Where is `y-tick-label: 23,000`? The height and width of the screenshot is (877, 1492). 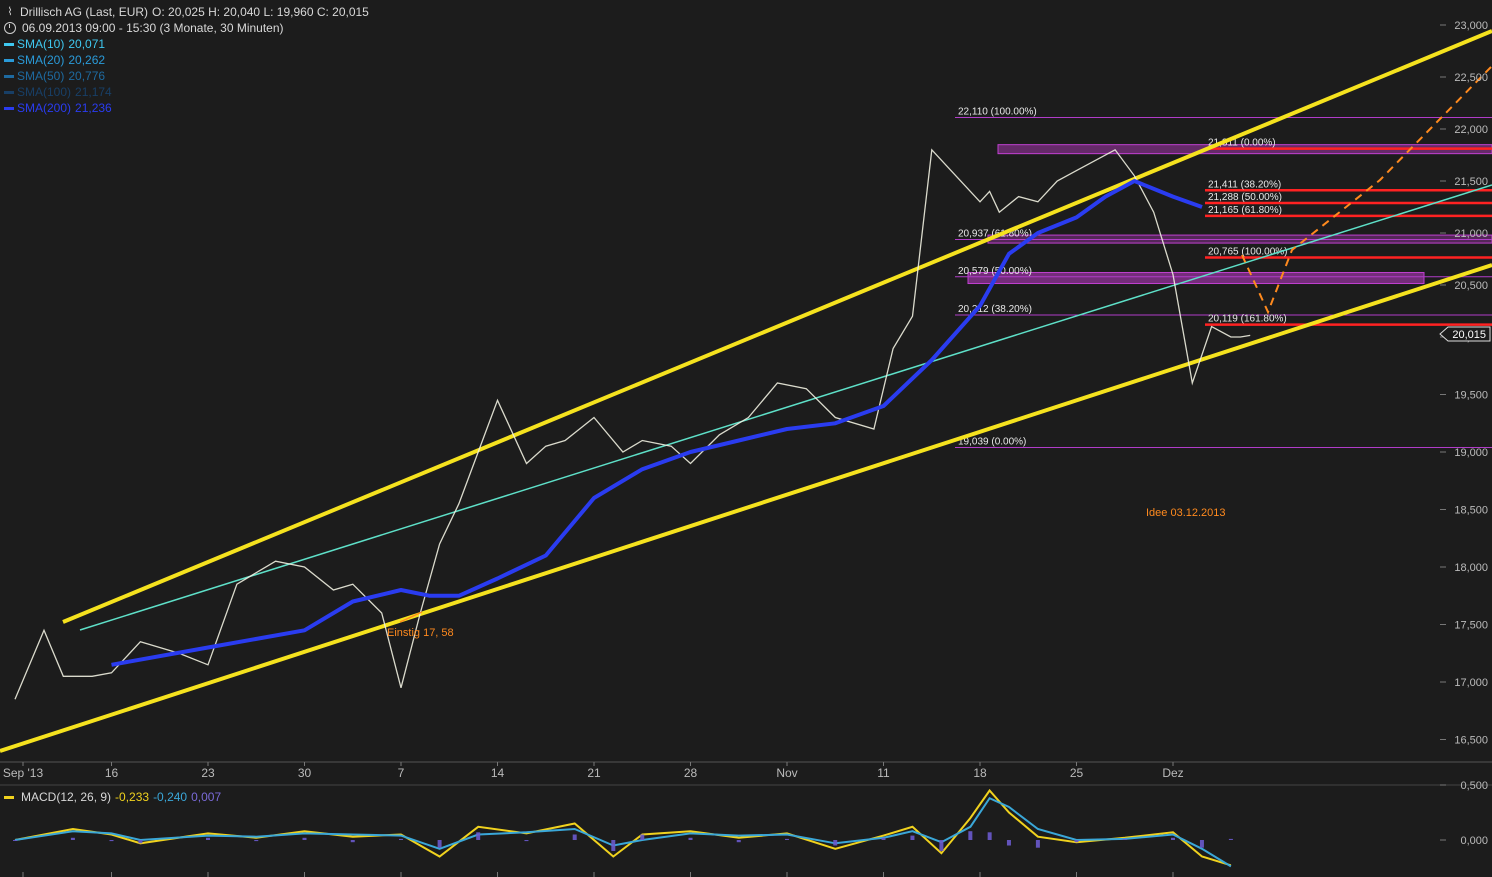 y-tick-label: 23,000 is located at coordinates (1471, 26).